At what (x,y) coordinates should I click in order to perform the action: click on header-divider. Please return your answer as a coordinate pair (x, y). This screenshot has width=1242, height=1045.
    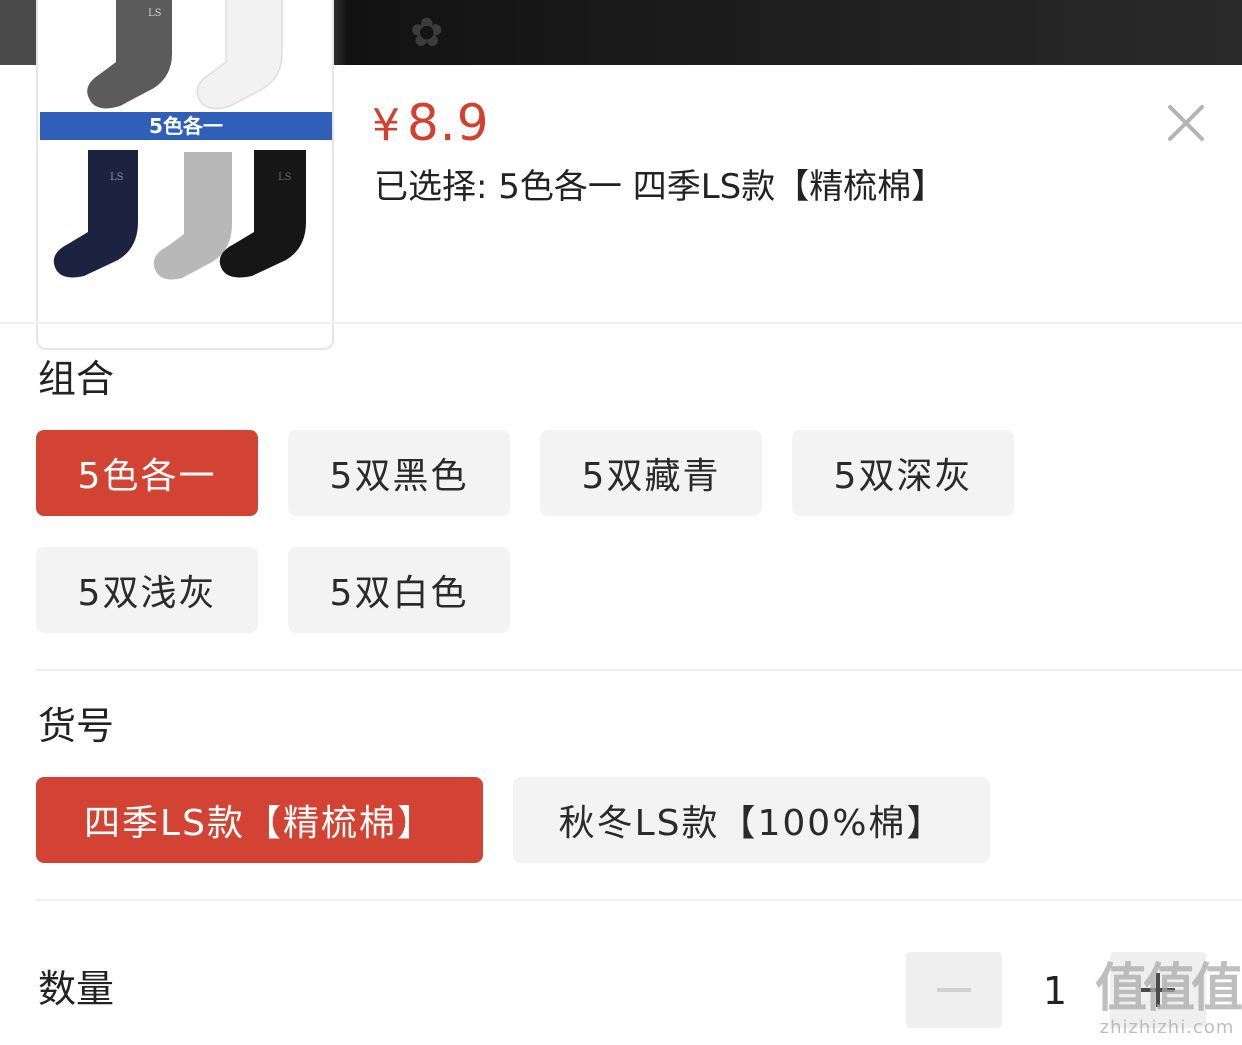
    Looking at the image, I should click on (621, 323).